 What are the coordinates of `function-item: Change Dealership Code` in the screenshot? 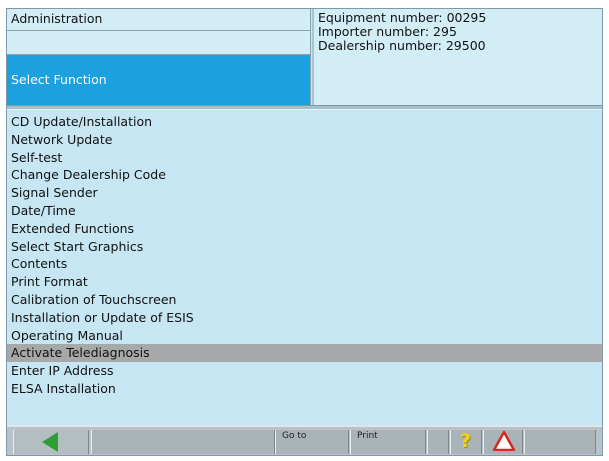 It's located at (304, 175).